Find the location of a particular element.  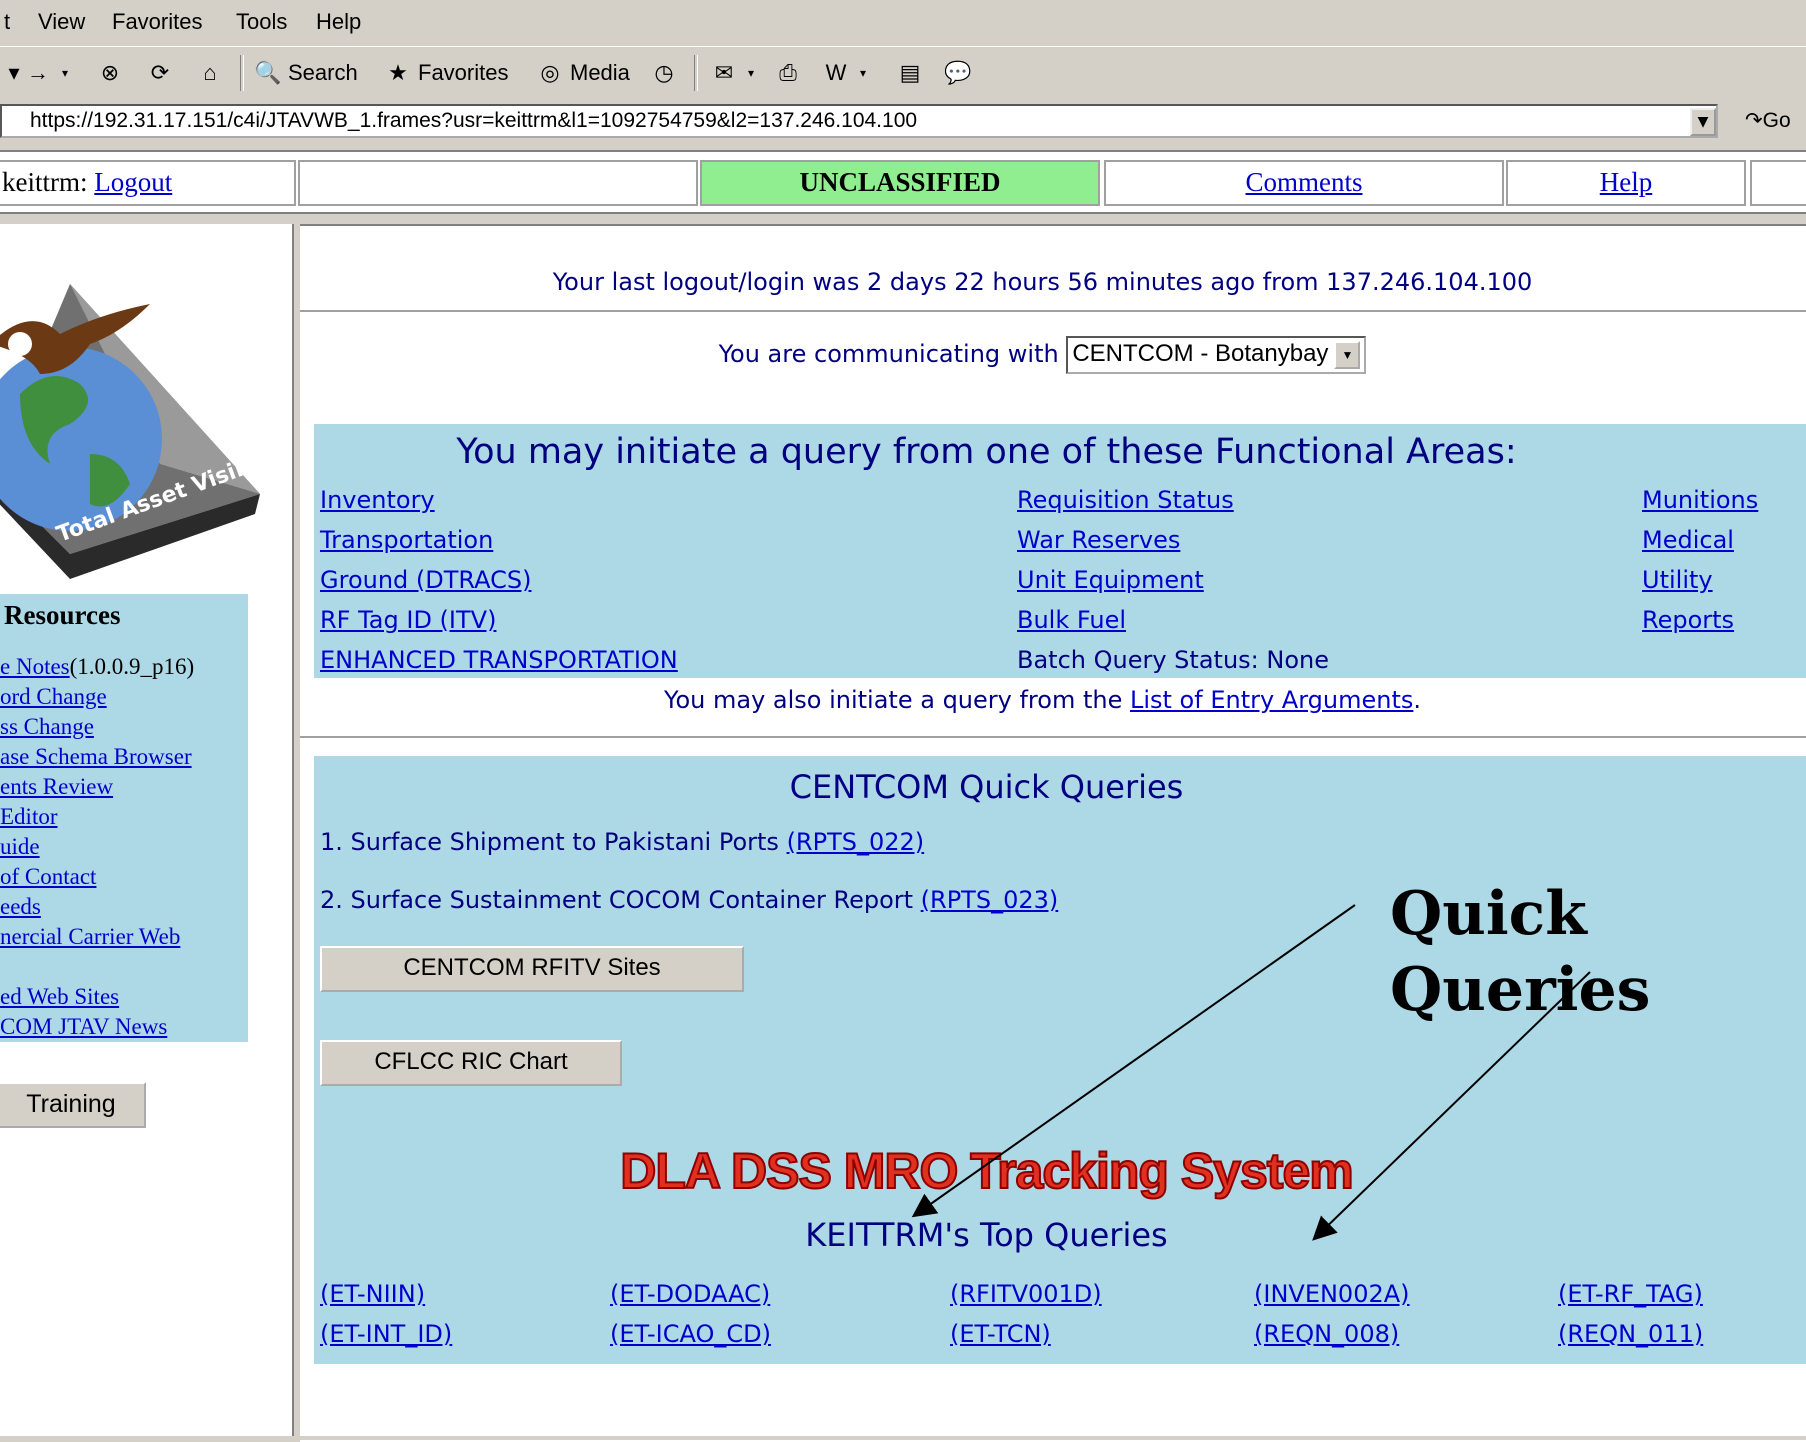

stop-button: ⊗ is located at coordinates (110, 73).